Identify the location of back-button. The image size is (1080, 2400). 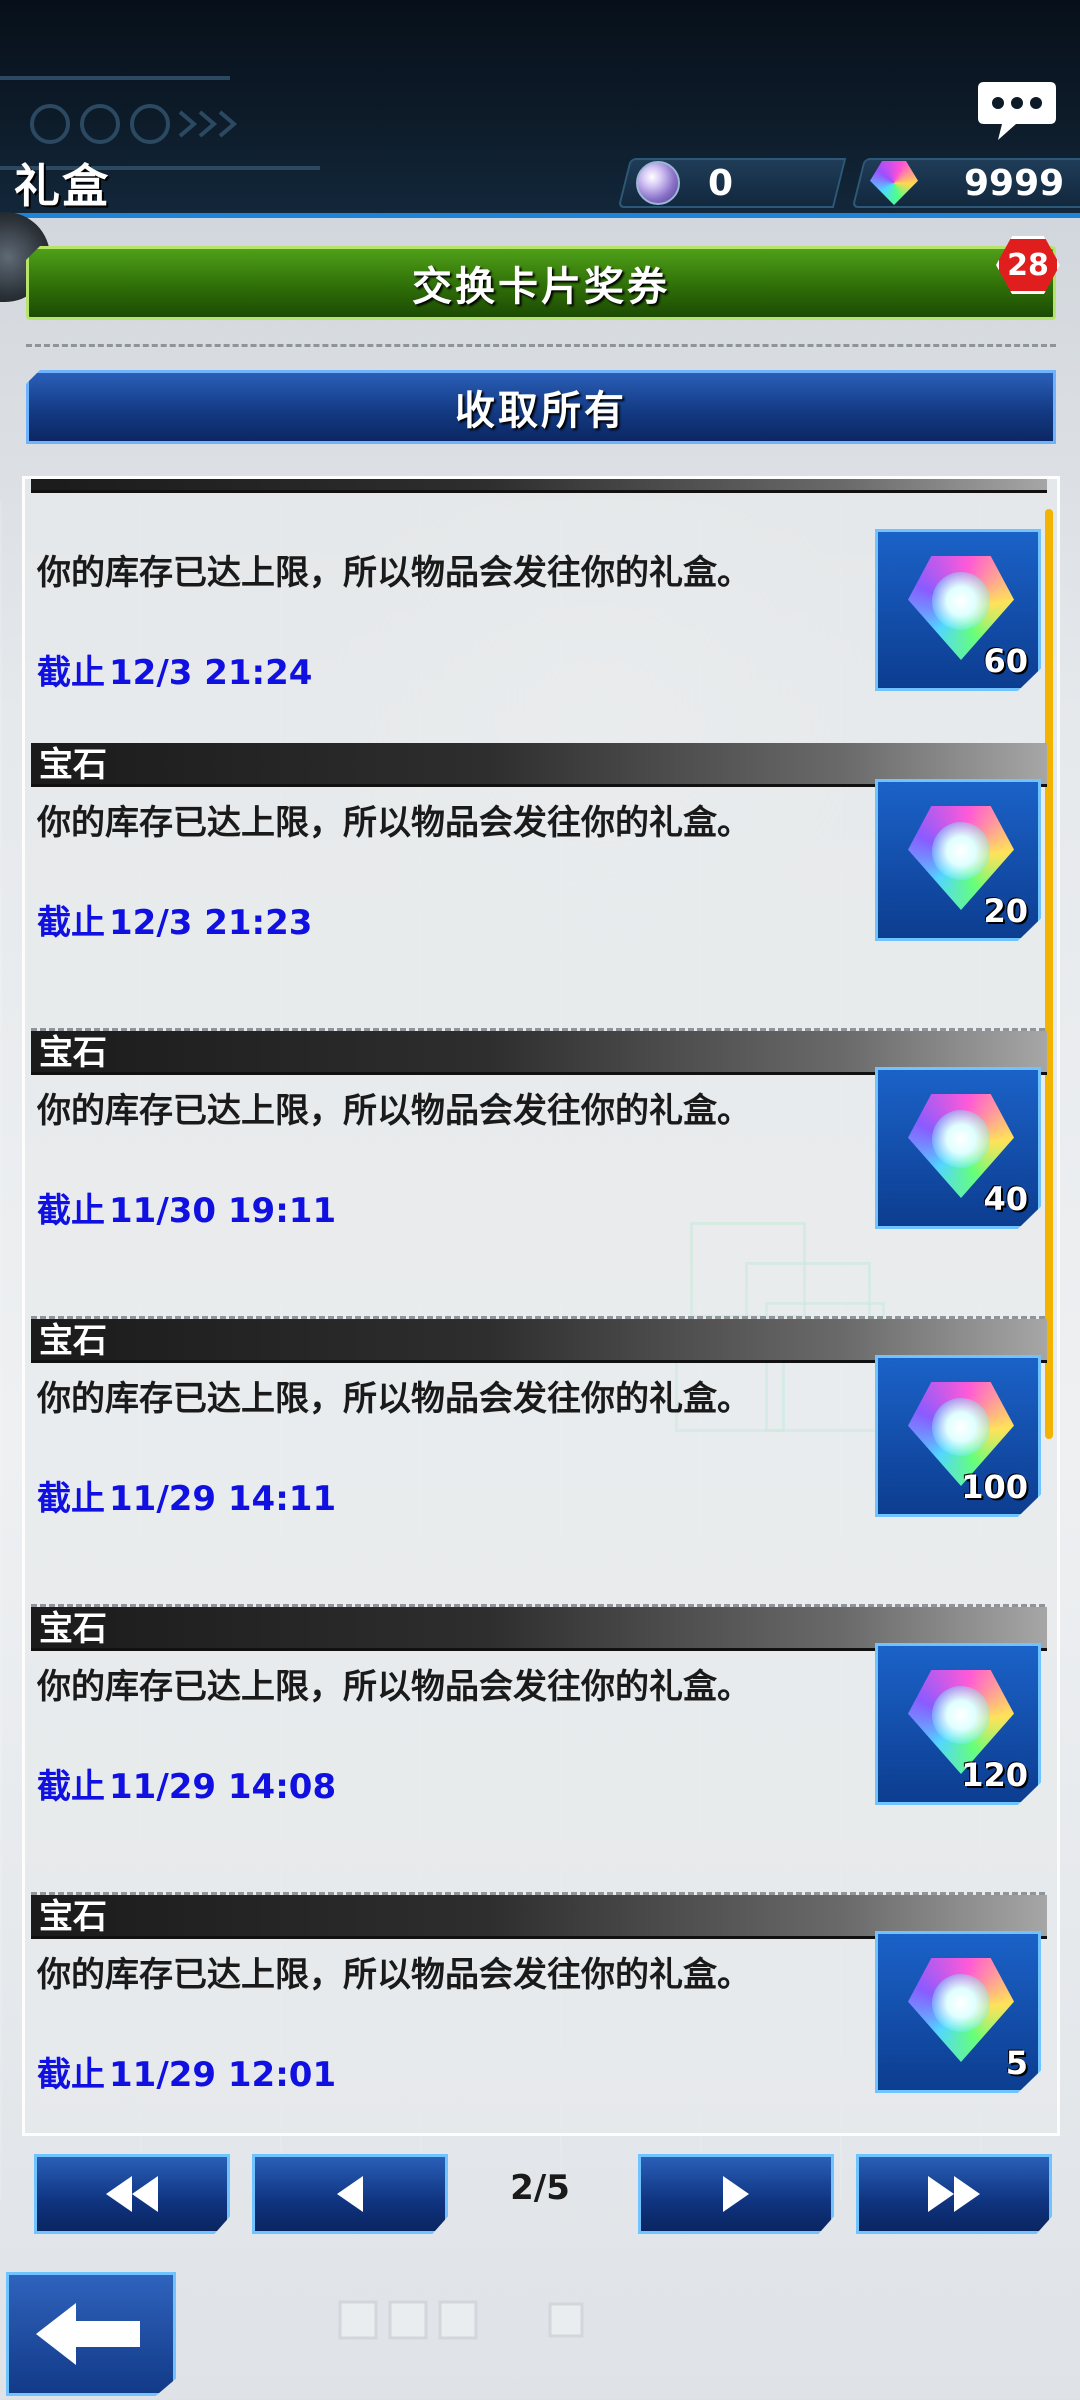
(91, 2334).